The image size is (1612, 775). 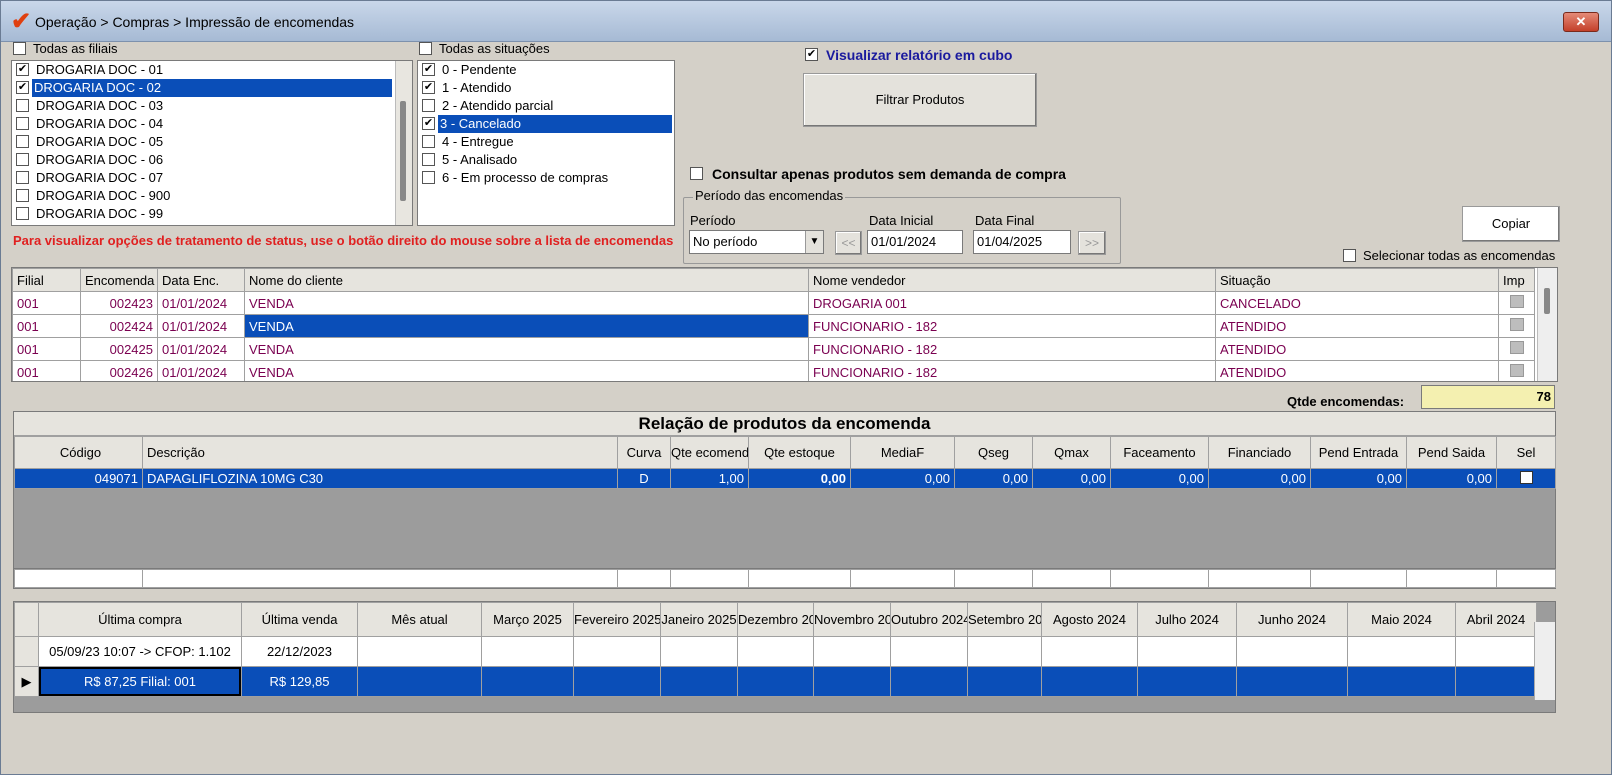 What do you see at coordinates (546, 70) in the screenshot?
I see `situacao-item: ✔ 0 - Pendente` at bounding box center [546, 70].